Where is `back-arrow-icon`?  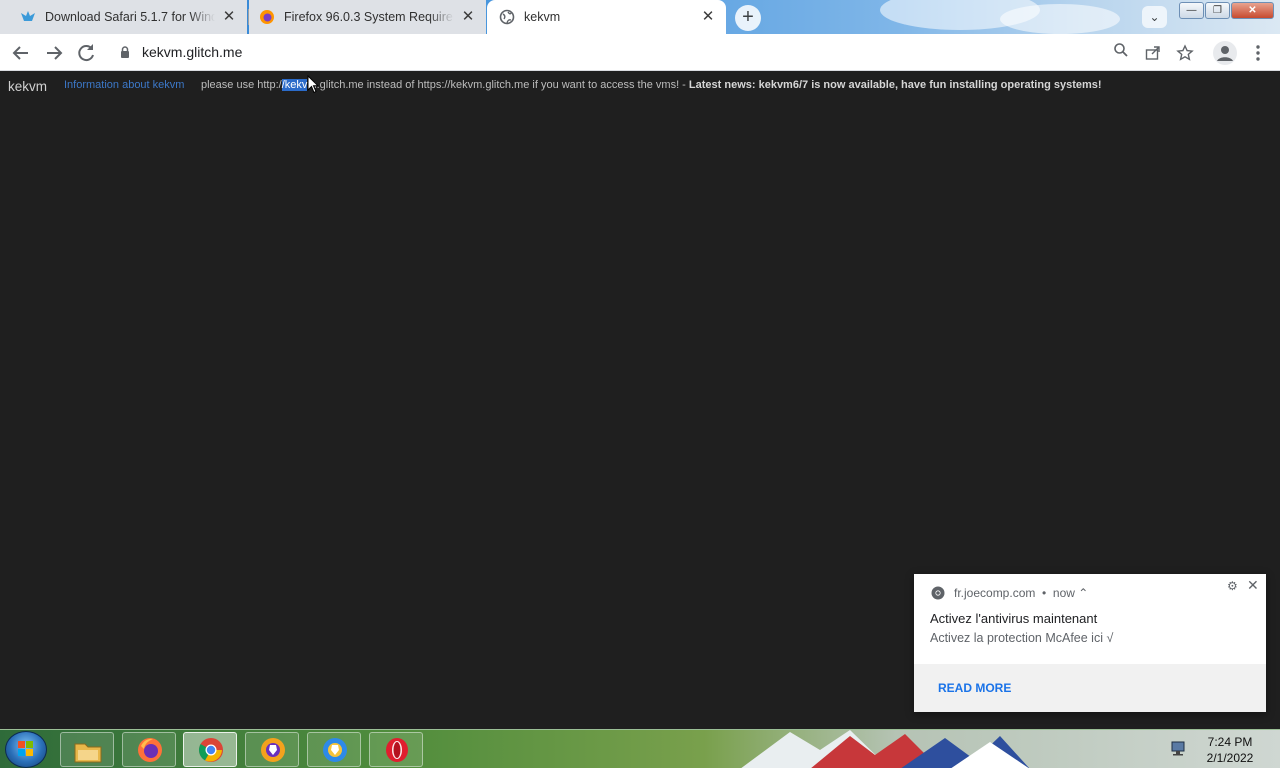
back-arrow-icon is located at coordinates (20, 53).